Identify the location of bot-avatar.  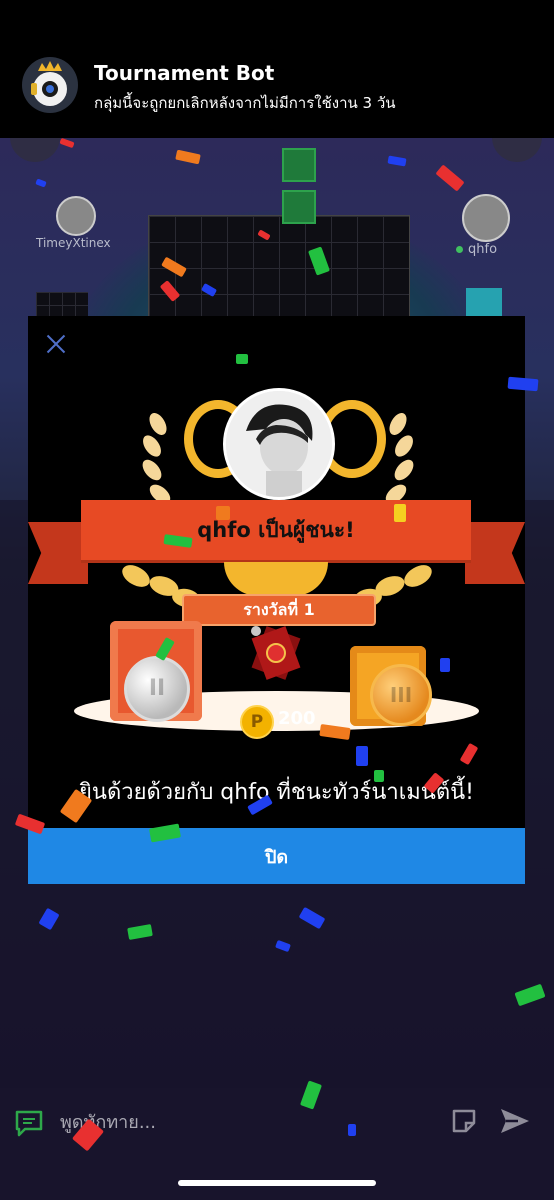
(50, 85).